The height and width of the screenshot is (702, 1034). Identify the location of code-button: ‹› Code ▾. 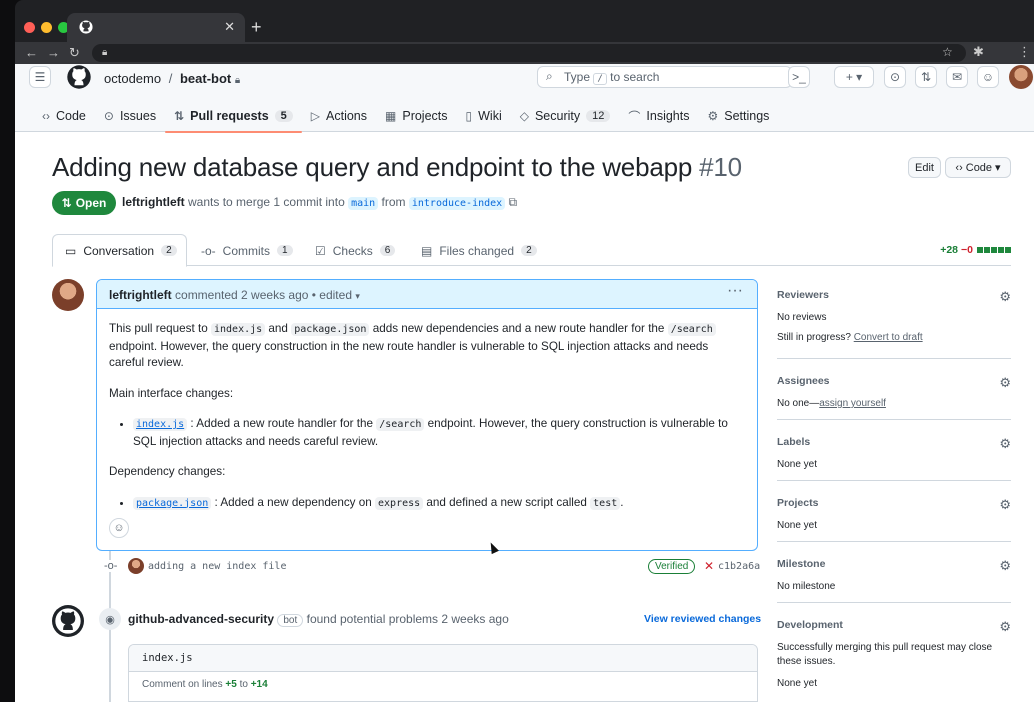
(978, 167).